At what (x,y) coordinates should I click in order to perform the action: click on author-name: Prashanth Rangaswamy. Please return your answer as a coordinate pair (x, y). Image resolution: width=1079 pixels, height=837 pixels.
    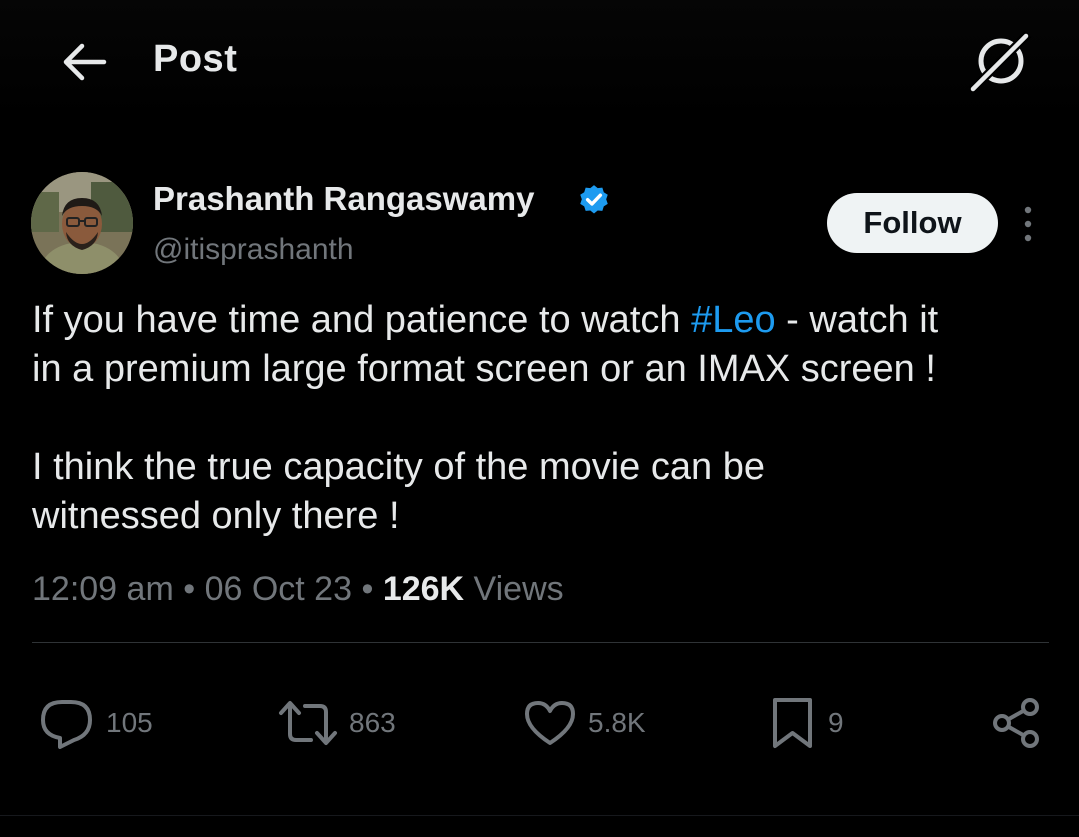
    Looking at the image, I should click on (343, 199).